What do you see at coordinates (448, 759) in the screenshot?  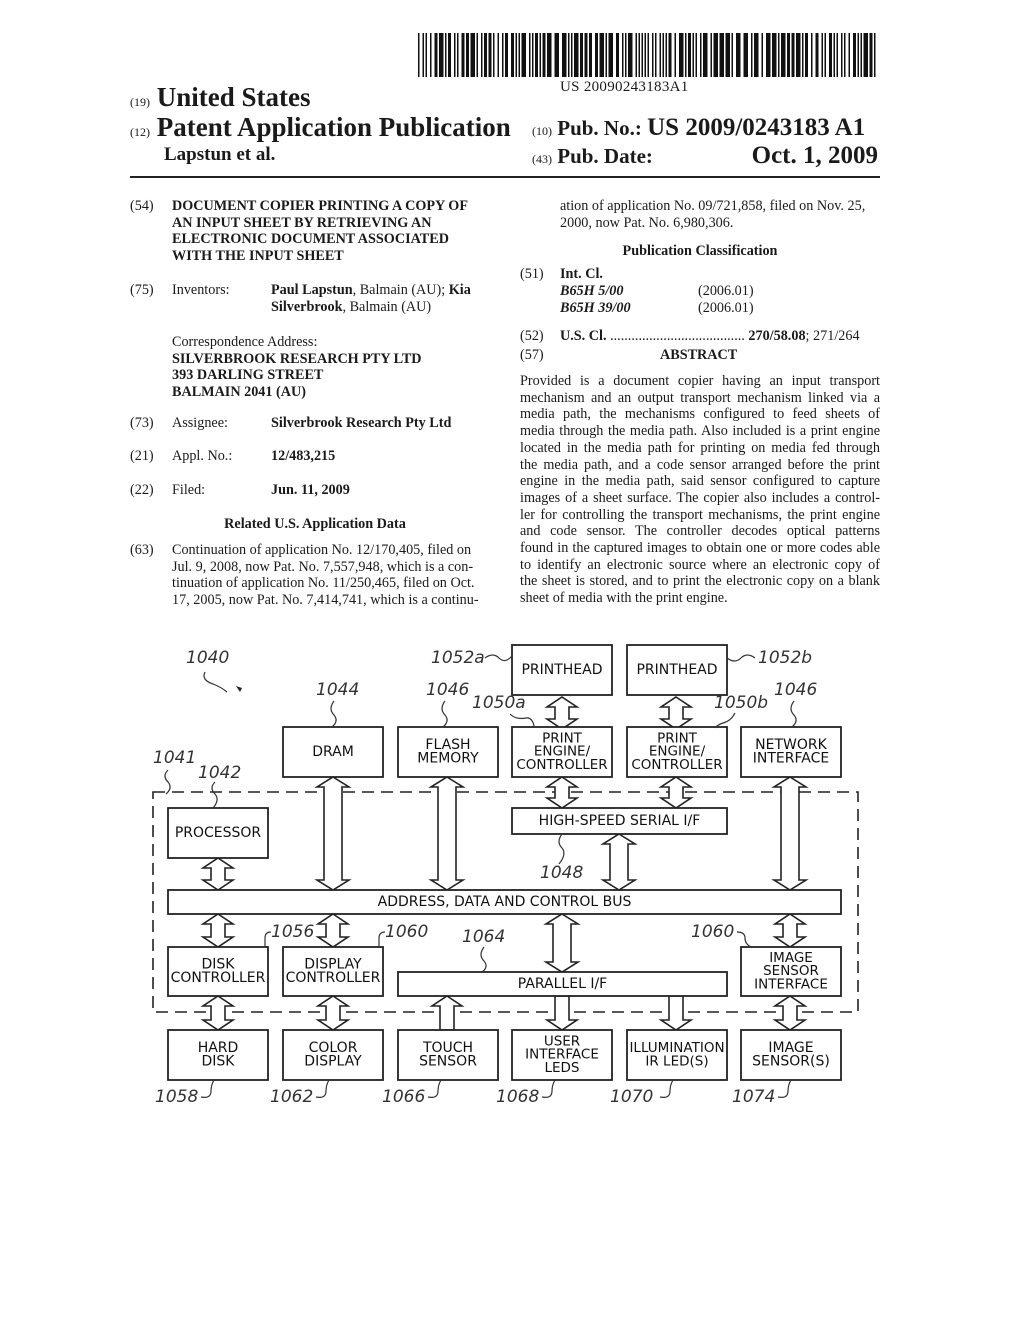 I see `flash-memory-block-label: MEMORY` at bounding box center [448, 759].